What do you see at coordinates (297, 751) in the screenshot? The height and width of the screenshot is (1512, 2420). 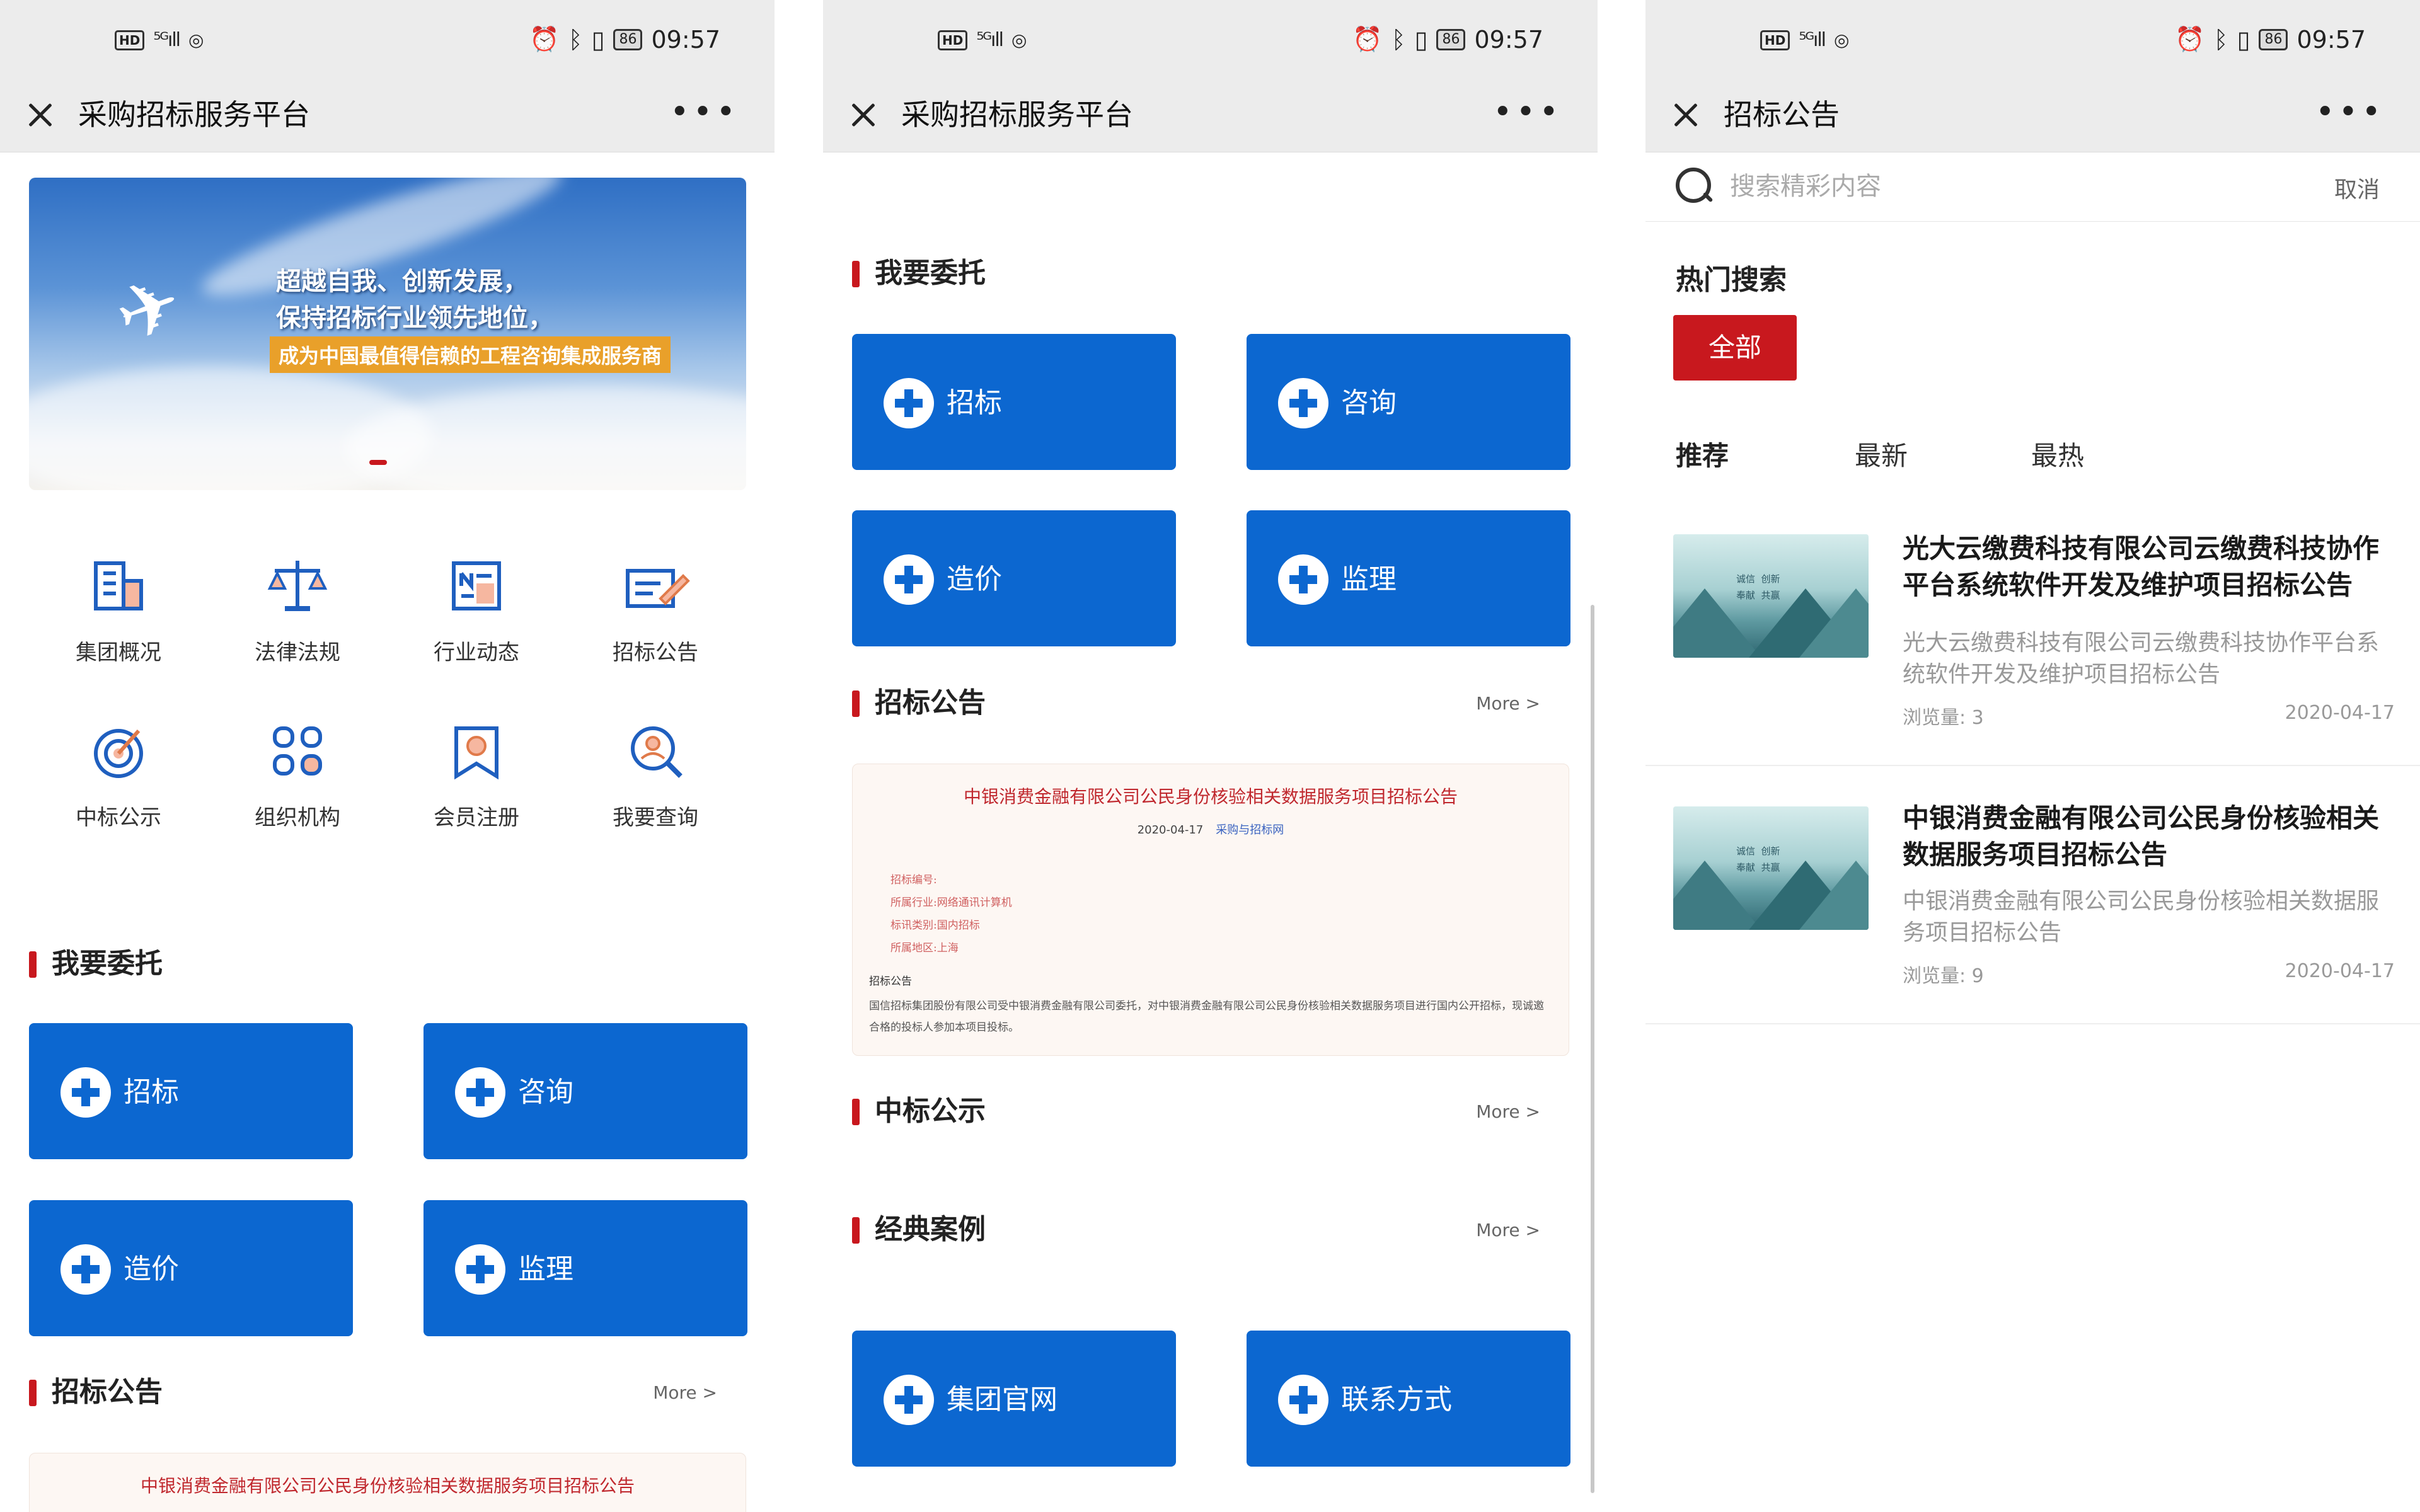 I see `organization-icon` at bounding box center [297, 751].